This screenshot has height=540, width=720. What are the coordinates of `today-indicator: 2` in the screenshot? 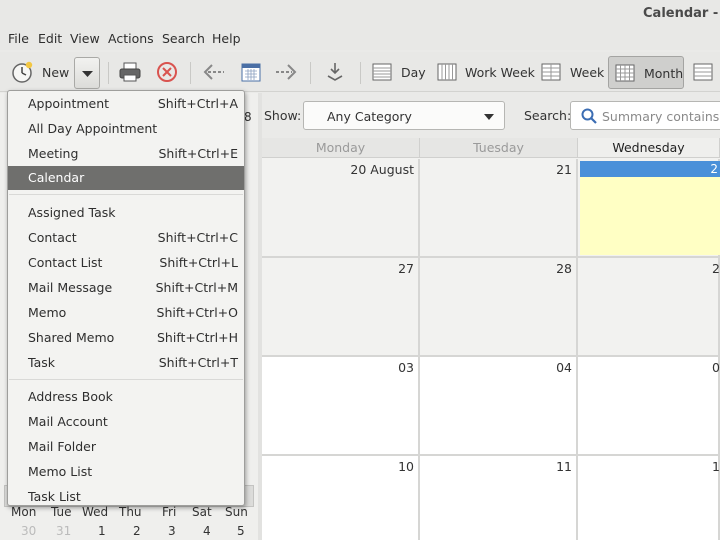 It's located at (650, 169).